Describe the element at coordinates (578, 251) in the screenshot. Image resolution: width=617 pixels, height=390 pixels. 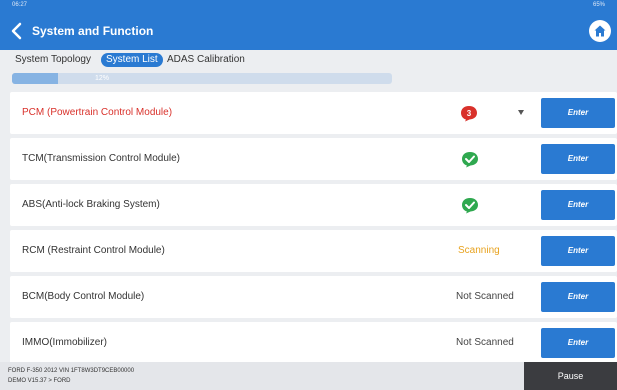
I see `enter-button-rcm: Enter` at that location.